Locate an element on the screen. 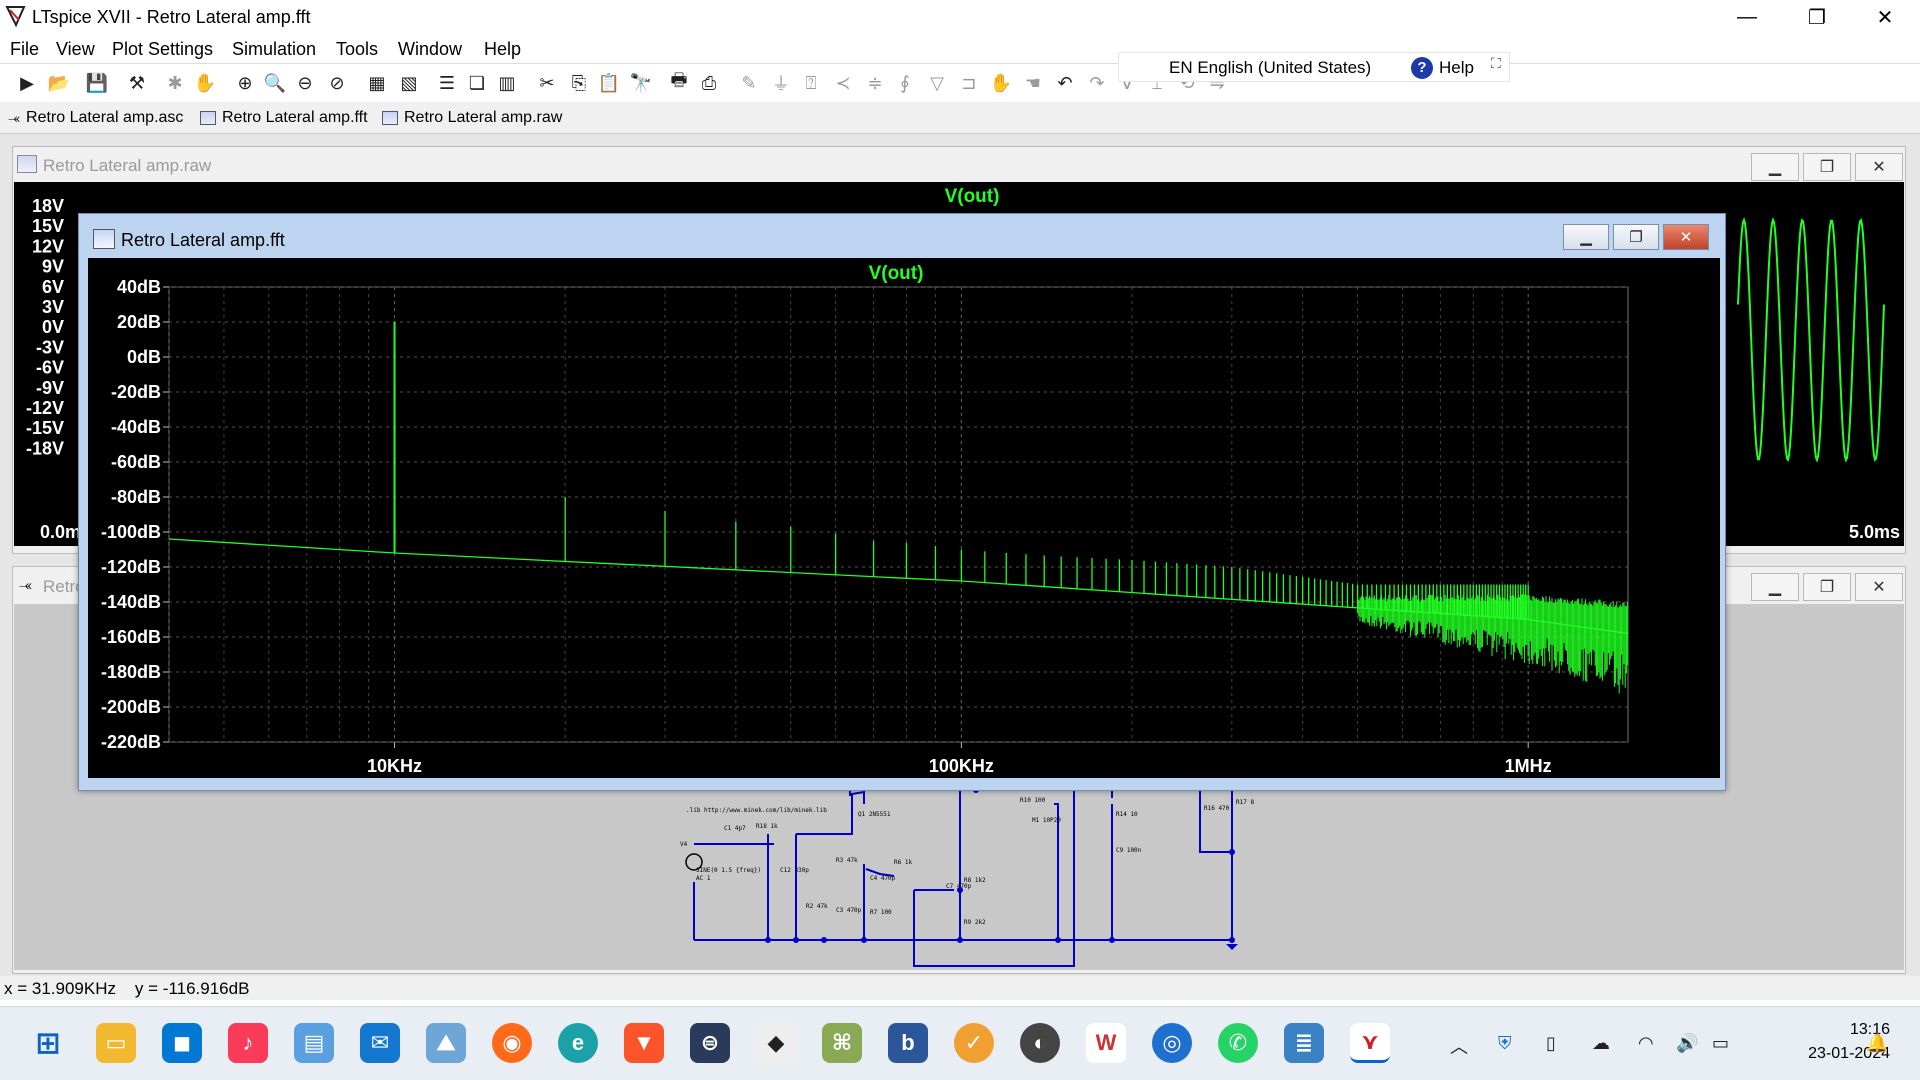 This screenshot has height=1080, width=1920. app-icon: ⊜ is located at coordinates (710, 1043).